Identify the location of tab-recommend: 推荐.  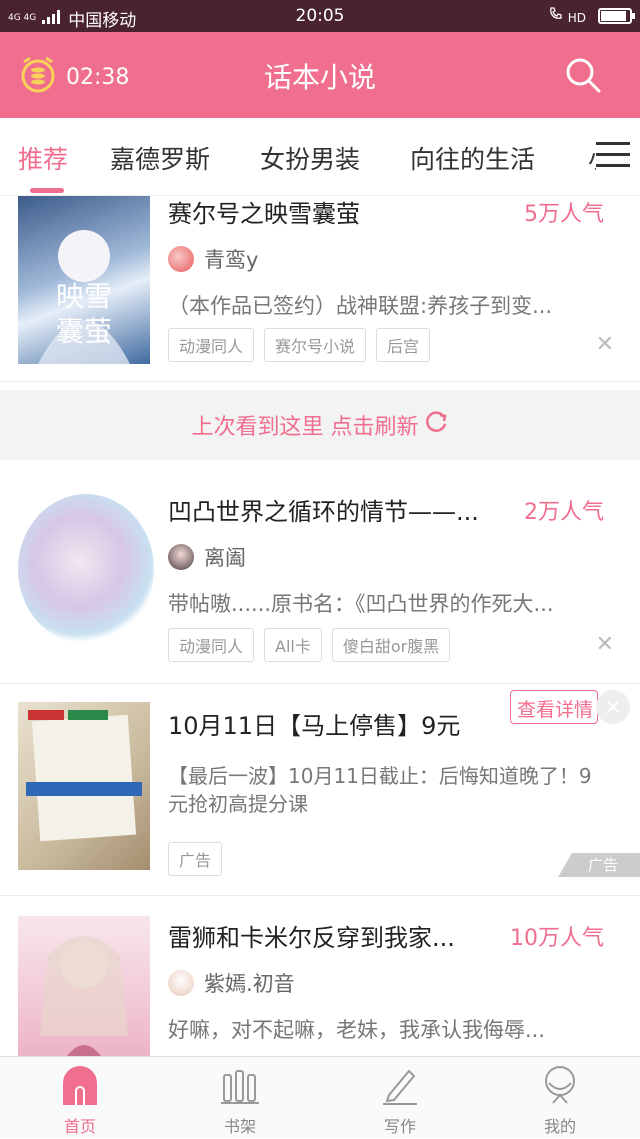
(43, 158).